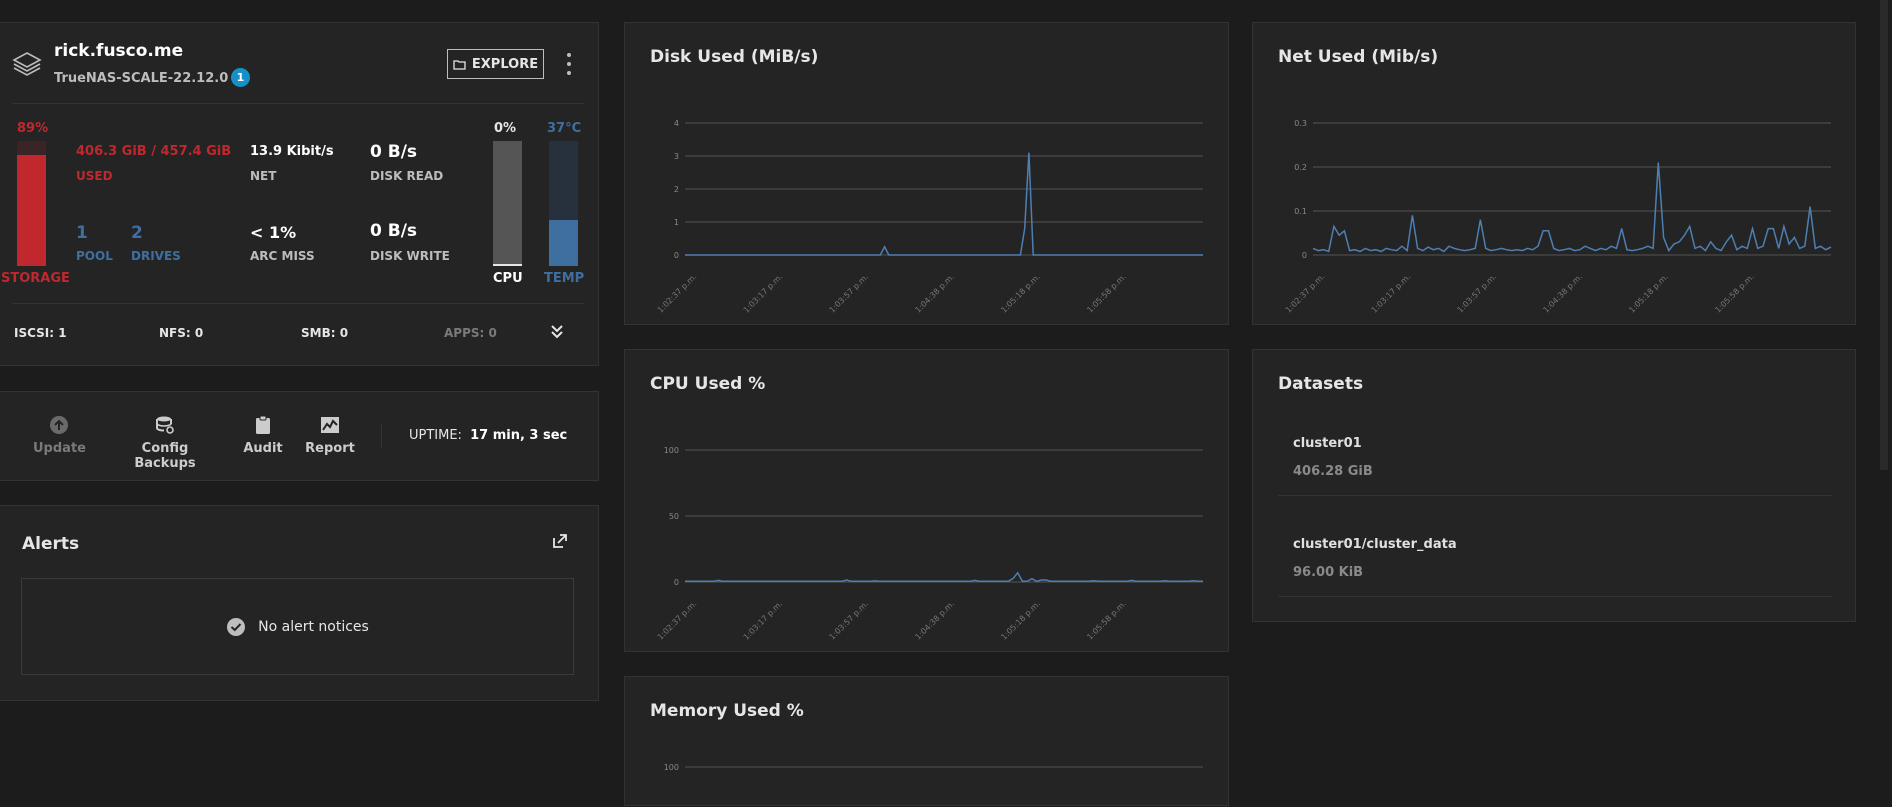 The height and width of the screenshot is (807, 1892). Describe the element at coordinates (671, 767) in the screenshot. I see `y-tick-label: 100` at that location.